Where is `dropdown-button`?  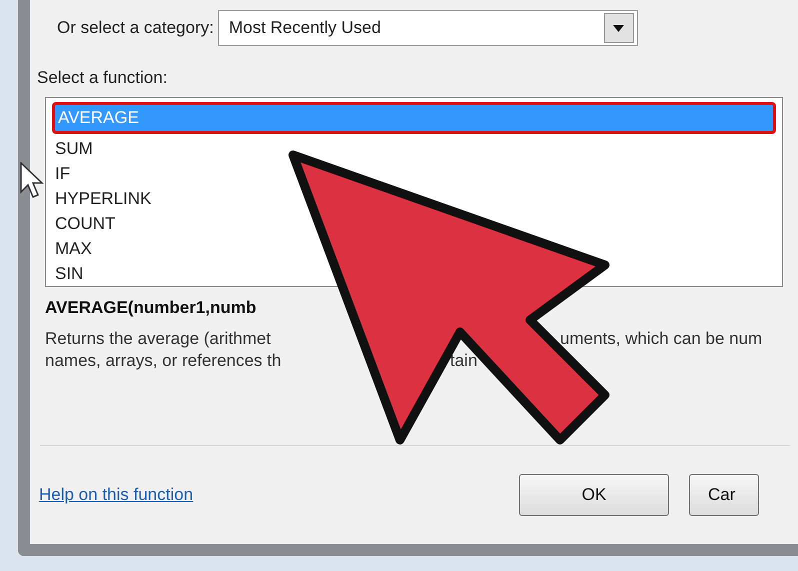 dropdown-button is located at coordinates (619, 28).